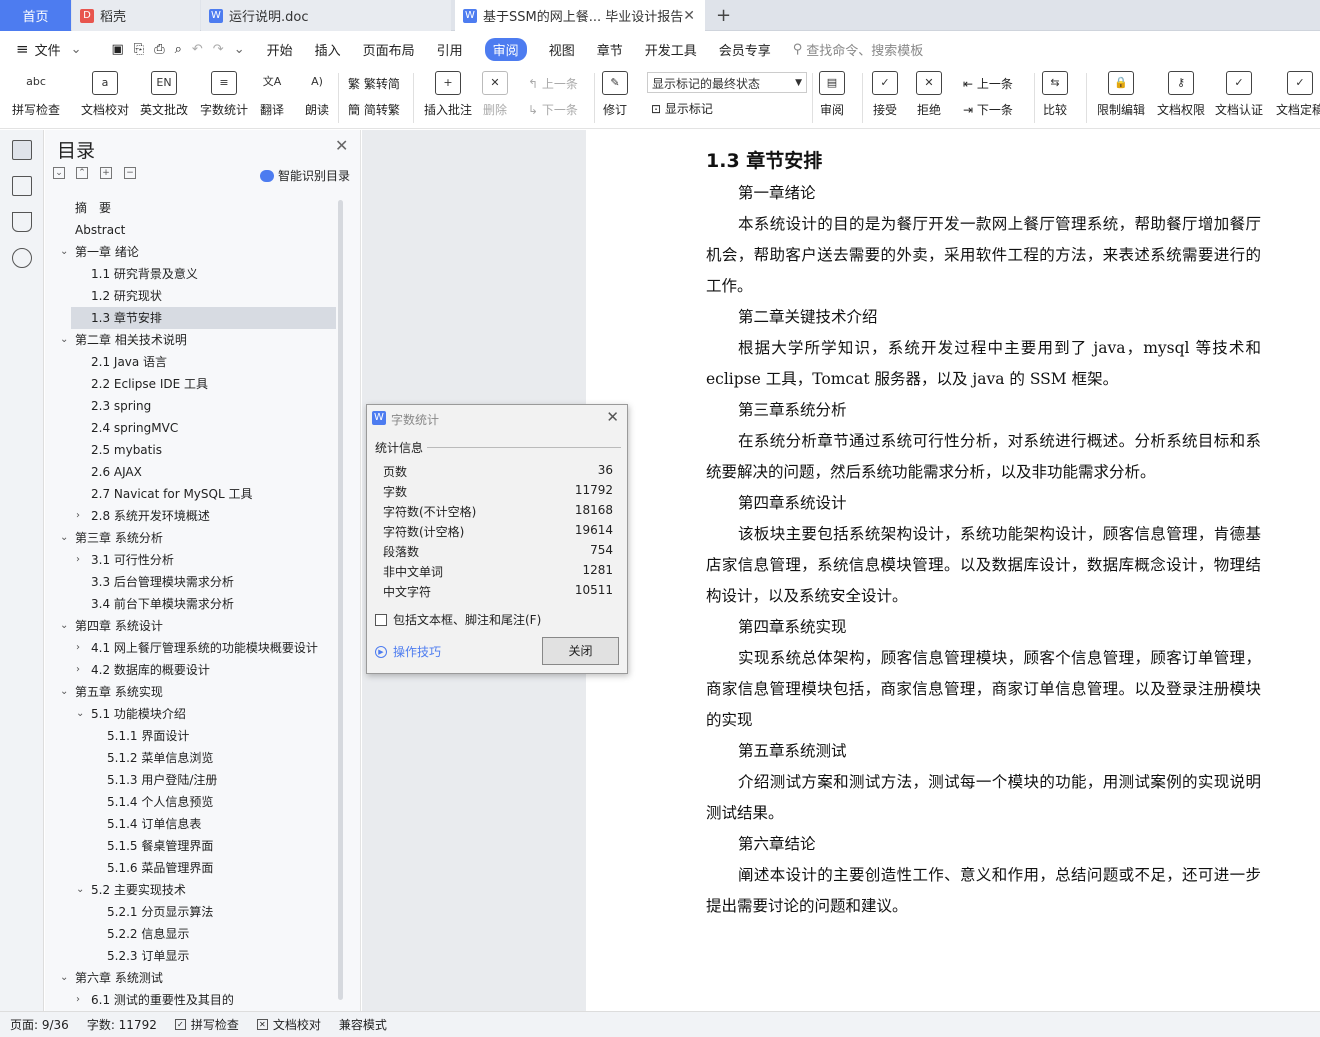  What do you see at coordinates (190, 230) in the screenshot?
I see `toc-item: Abstract` at bounding box center [190, 230].